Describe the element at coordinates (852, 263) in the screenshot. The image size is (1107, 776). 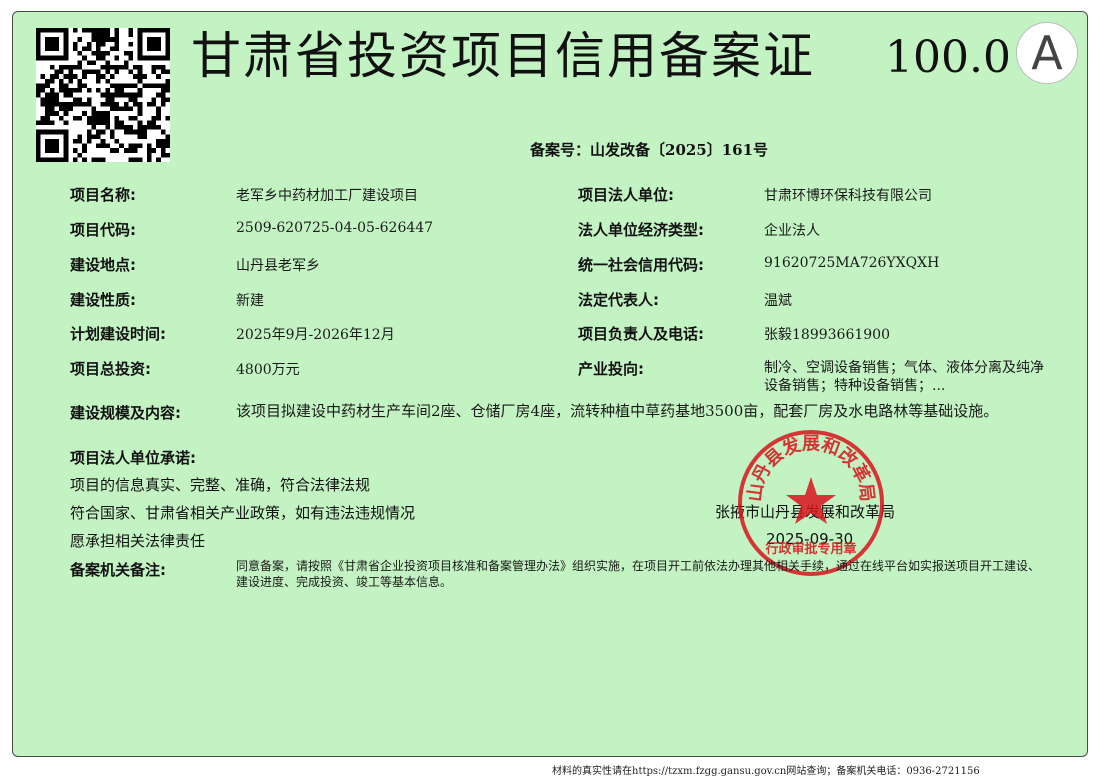
I see `credit-code-value: 91620725MA726YXQXH` at that location.